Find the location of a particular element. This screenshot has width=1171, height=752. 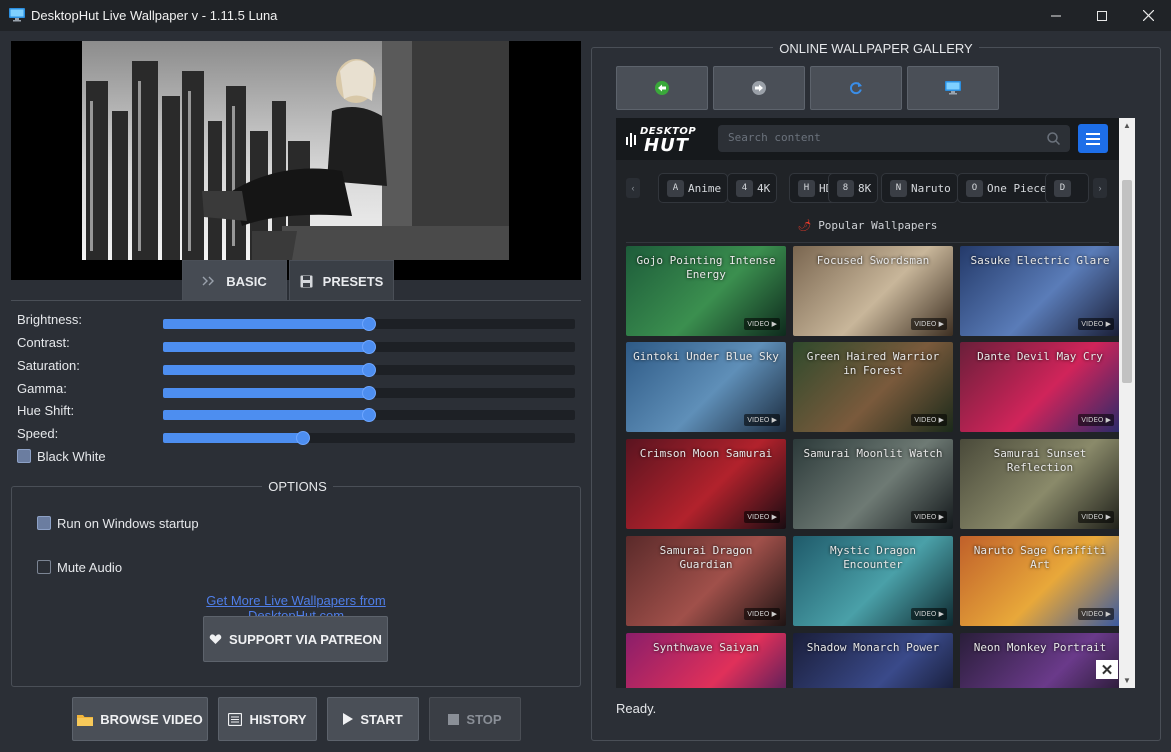

brightness-slider-handle is located at coordinates (369, 324).